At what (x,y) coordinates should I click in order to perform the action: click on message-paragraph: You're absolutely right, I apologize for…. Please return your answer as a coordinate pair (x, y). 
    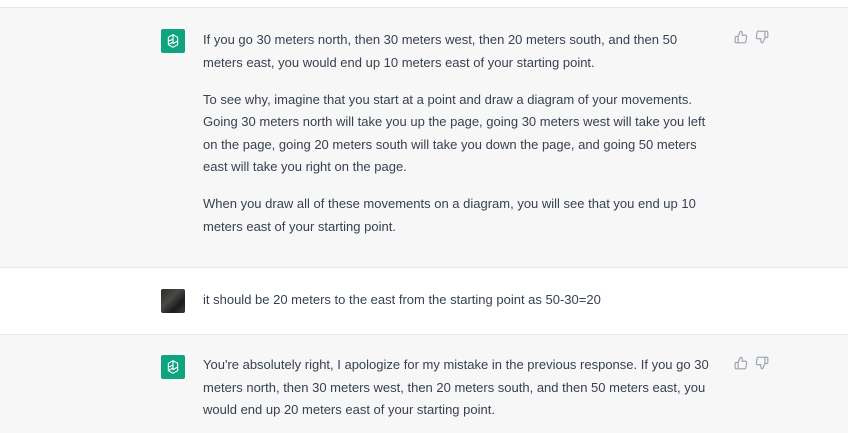
    Looking at the image, I should click on (456, 387).